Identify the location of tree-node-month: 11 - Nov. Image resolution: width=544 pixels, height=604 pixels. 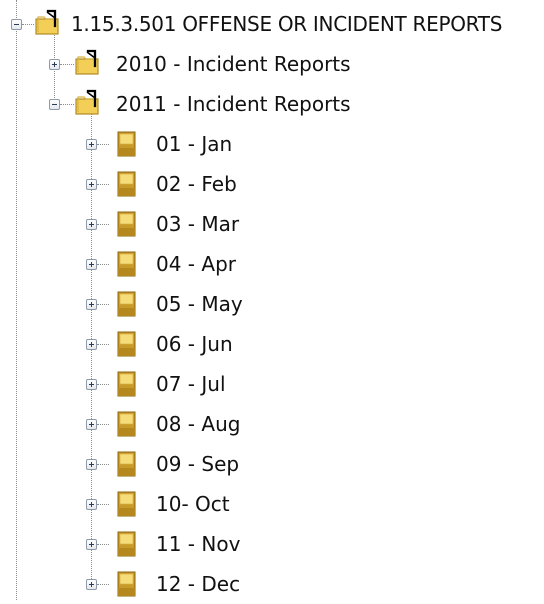
(272, 544).